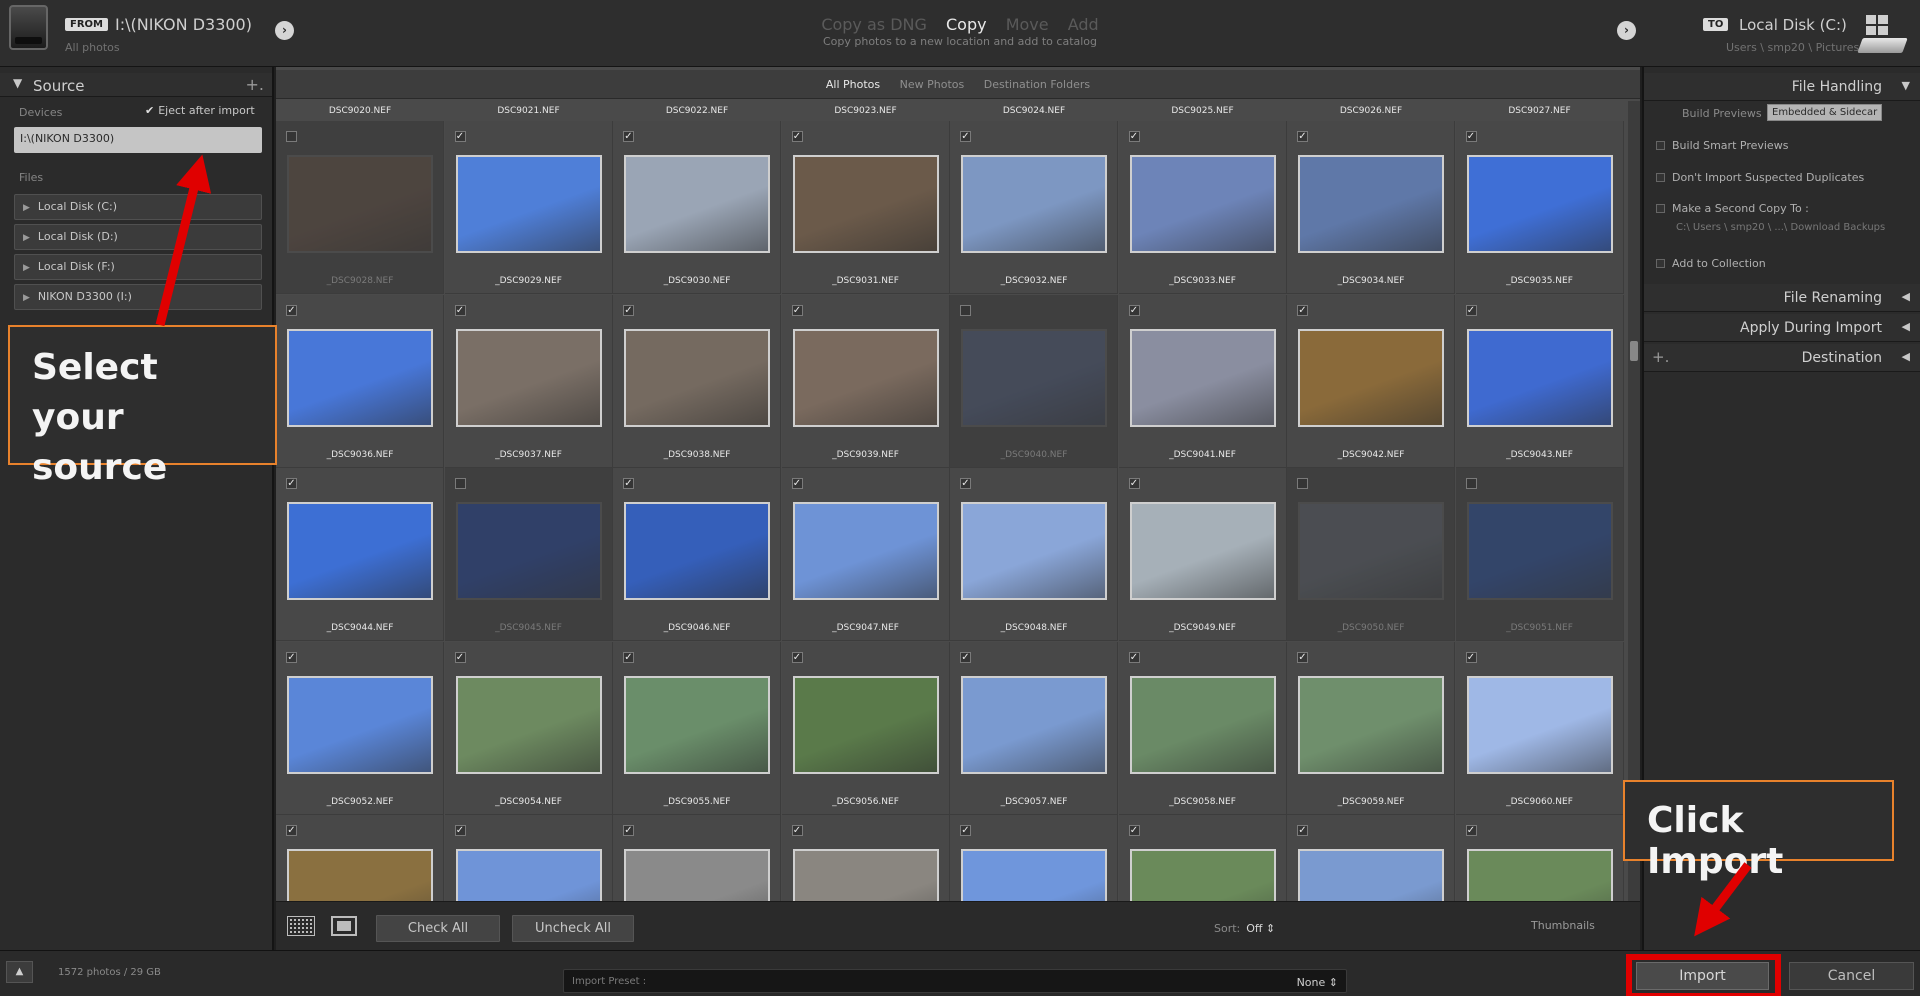  I want to click on photo-cell: ✓ _DSC9054.NEF, so click(528, 728).